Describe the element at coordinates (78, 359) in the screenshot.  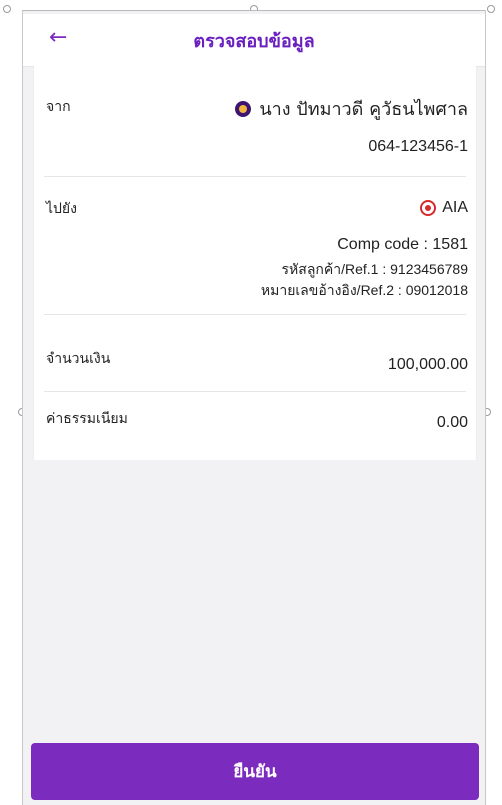
I see `amount-label: จำนวนเงิน` at that location.